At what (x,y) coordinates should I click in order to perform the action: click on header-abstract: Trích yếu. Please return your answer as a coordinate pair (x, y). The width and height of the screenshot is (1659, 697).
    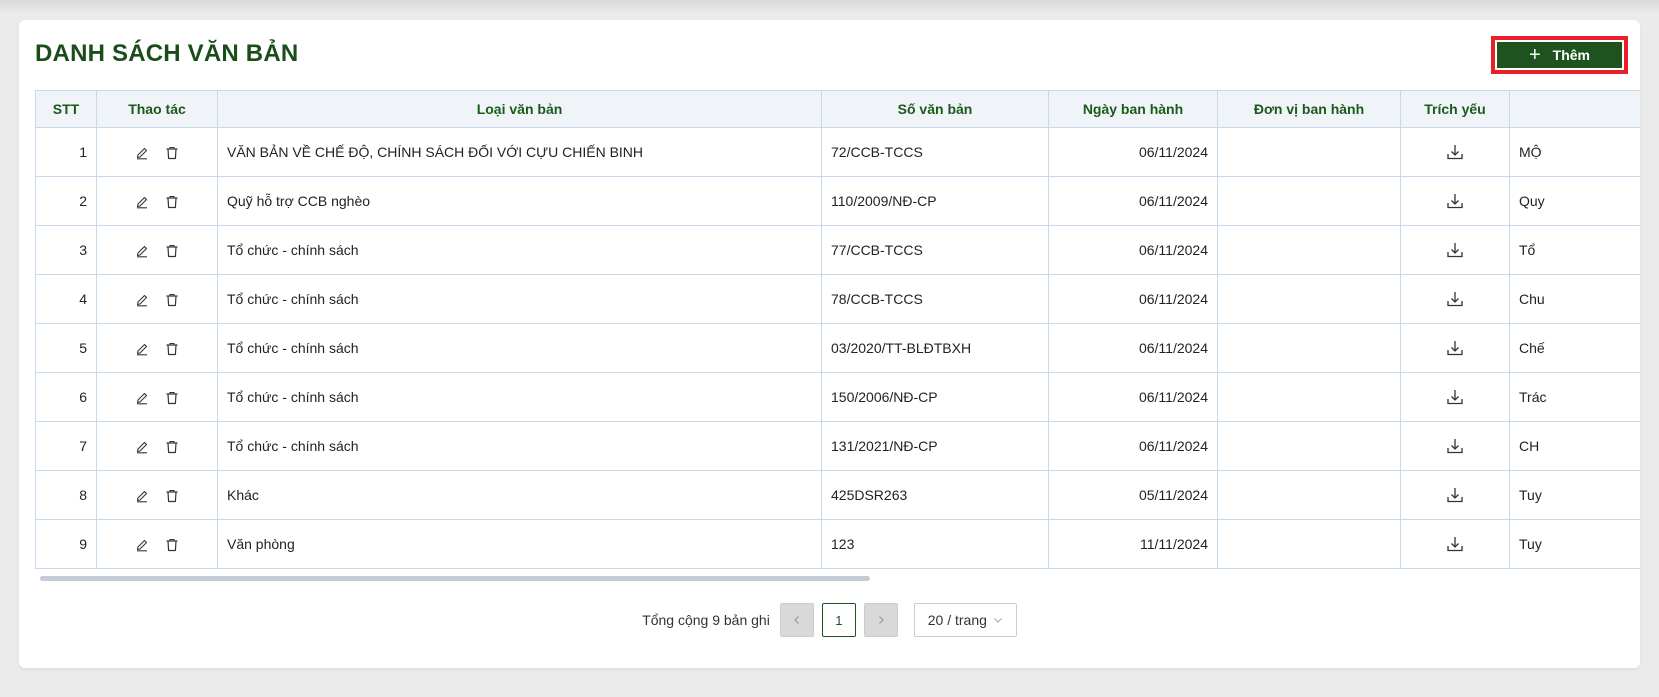
    Looking at the image, I should click on (1455, 109).